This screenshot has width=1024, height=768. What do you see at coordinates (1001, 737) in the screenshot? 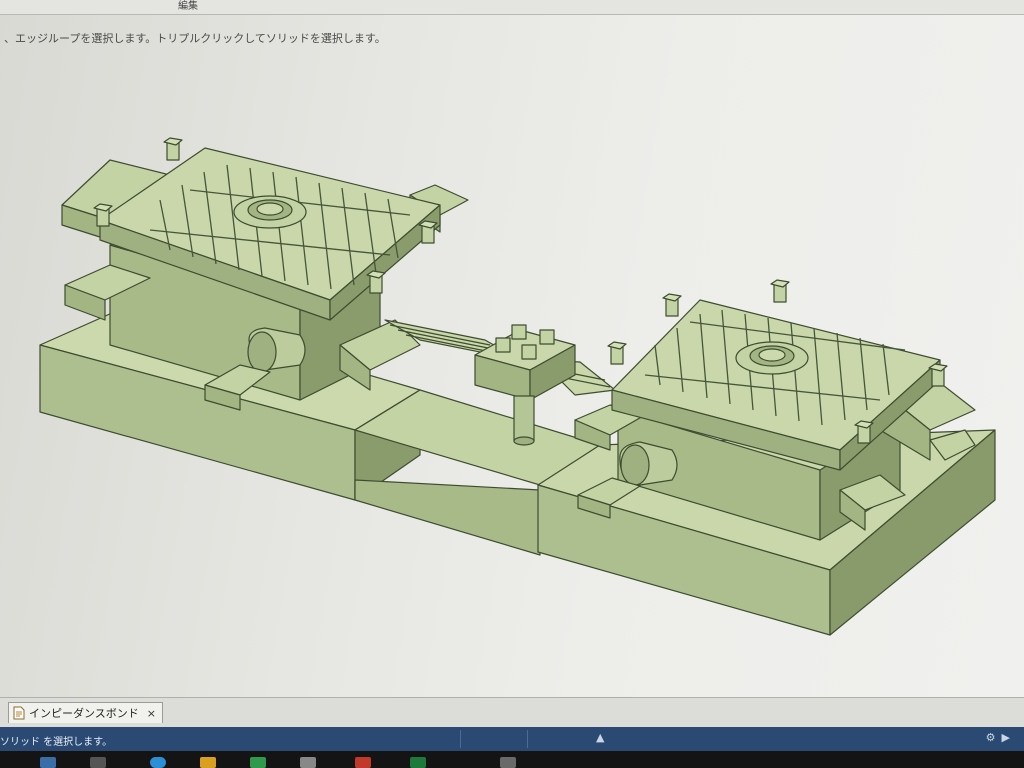
I see `status-tray-icons: ⚙▶` at bounding box center [1001, 737].